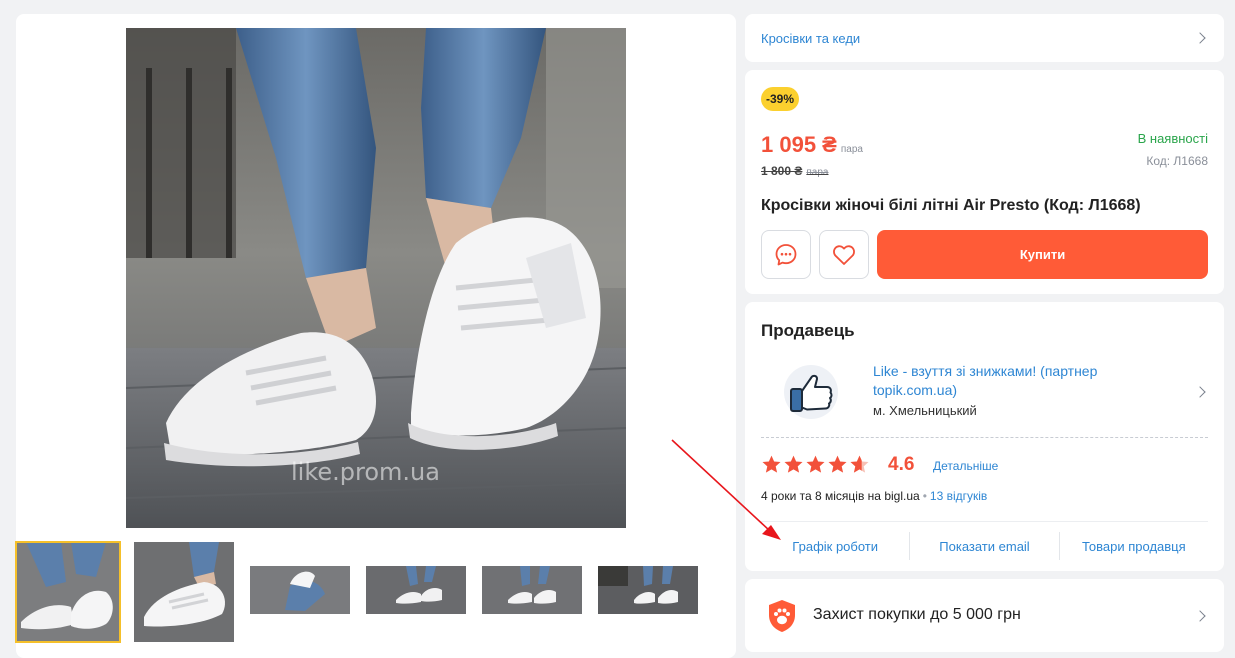 The image size is (1235, 658). What do you see at coordinates (782, 171) in the screenshot?
I see `old-price-value: 1 800 ₴` at bounding box center [782, 171].